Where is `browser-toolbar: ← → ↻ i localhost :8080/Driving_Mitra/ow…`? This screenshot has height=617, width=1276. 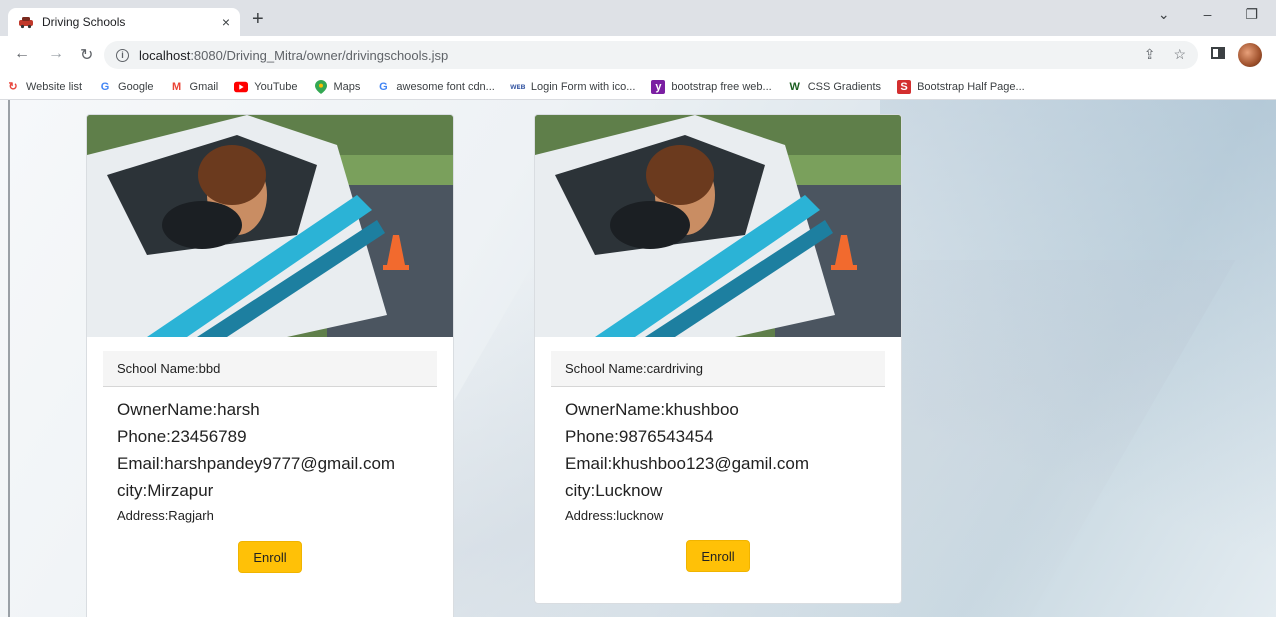
browser-toolbar: ← → ↻ i localhost :8080/Driving_Mitra/ow… is located at coordinates (638, 55).